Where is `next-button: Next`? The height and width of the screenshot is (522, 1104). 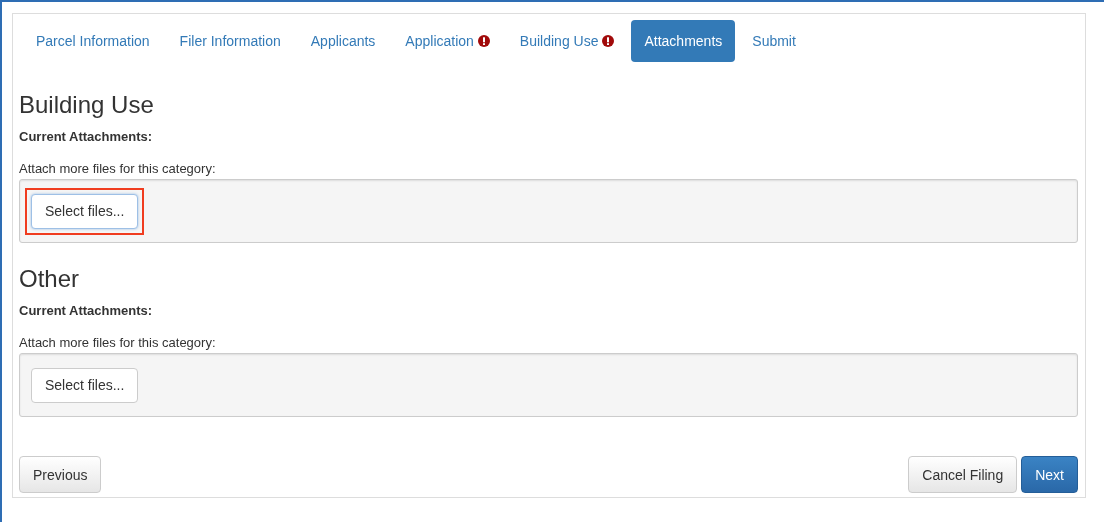 next-button: Next is located at coordinates (1049, 474).